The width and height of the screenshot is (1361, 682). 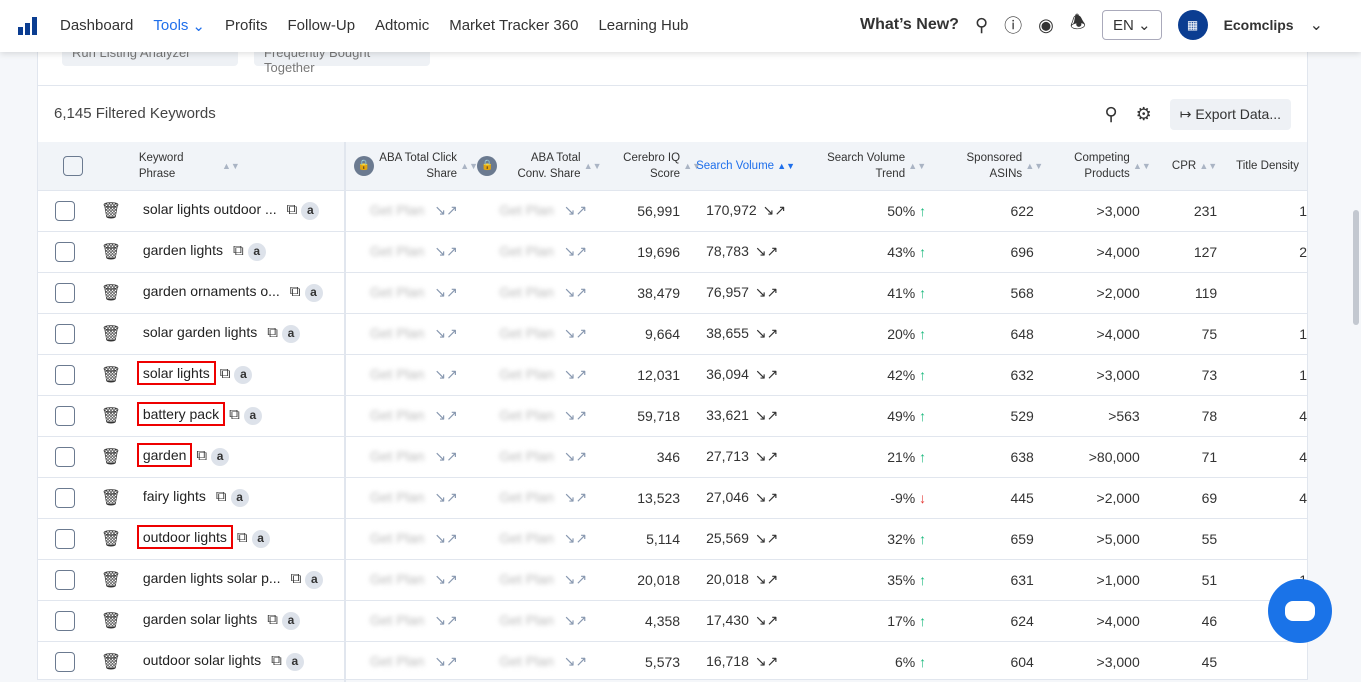 I want to click on column-header: Sponsored ASINs ▲▼, so click(x=988, y=166).